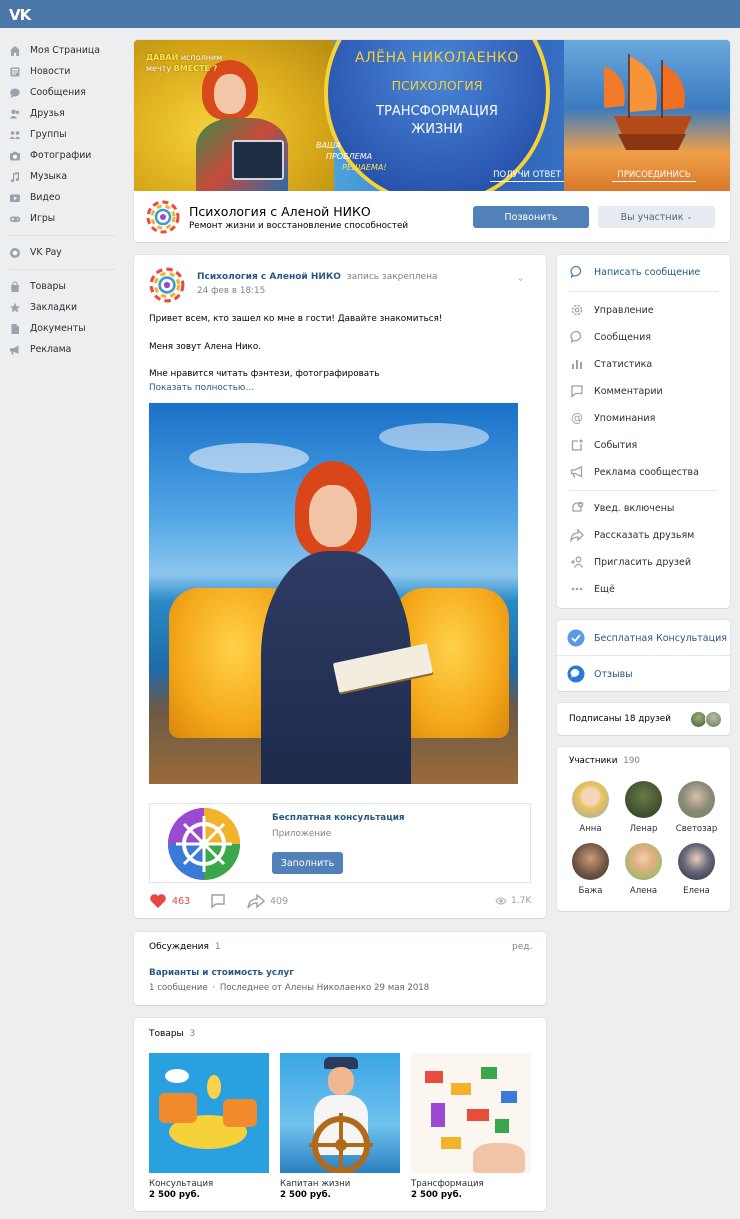 This screenshot has height=1219, width=740. I want to click on vk-logo: VK, so click(20, 15).